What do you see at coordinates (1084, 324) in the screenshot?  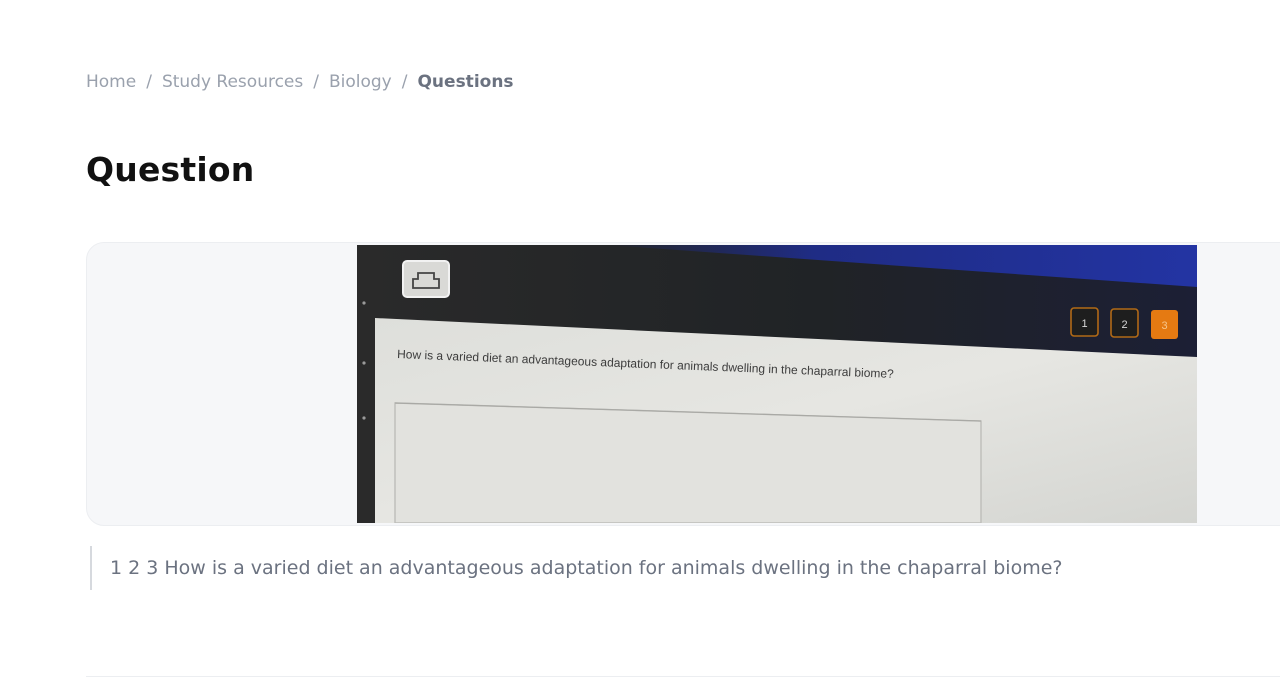 I see `page-button-1: 1` at bounding box center [1084, 324].